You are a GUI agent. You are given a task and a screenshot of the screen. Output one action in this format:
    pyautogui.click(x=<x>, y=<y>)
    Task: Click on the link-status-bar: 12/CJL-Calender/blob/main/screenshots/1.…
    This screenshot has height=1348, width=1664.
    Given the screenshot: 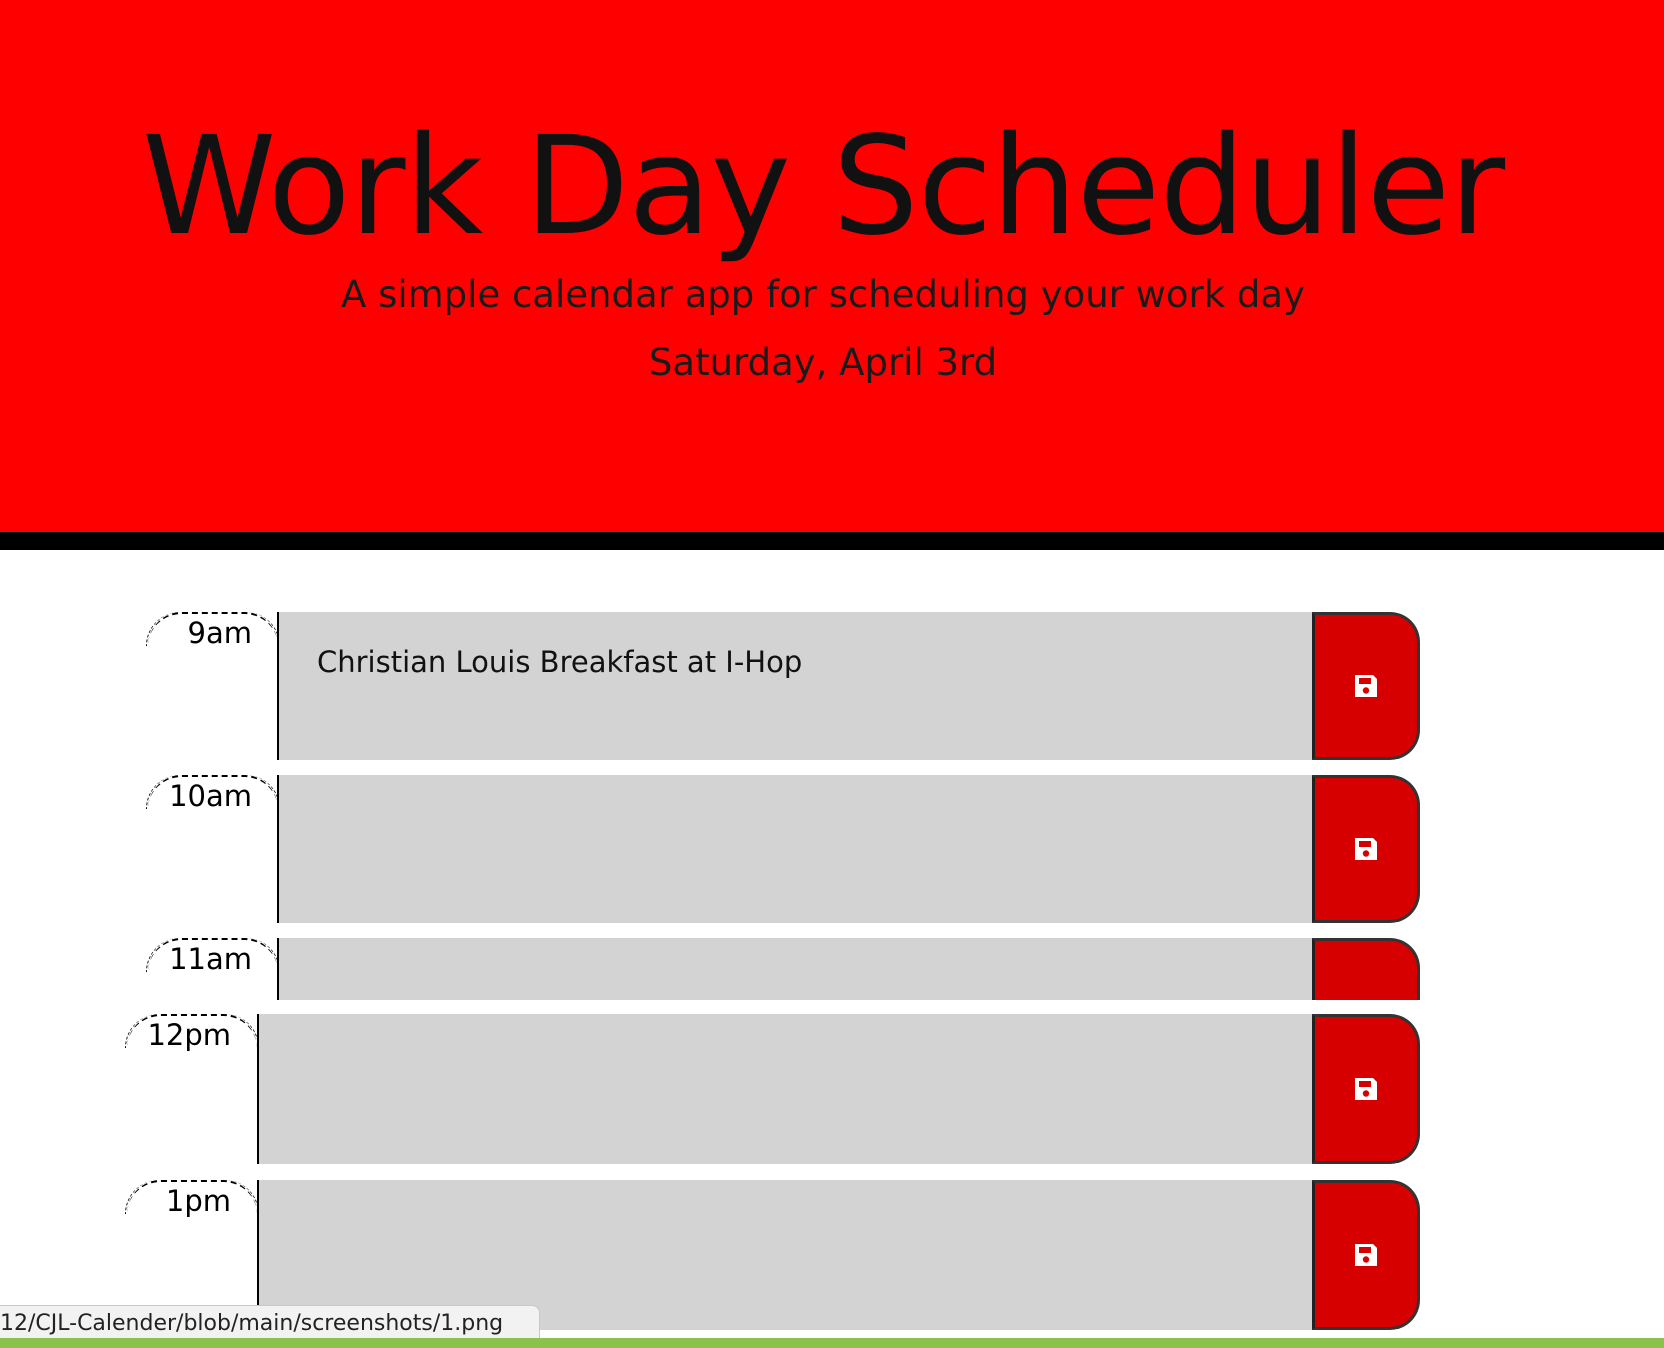 What is the action you would take?
    pyautogui.click(x=270, y=1323)
    